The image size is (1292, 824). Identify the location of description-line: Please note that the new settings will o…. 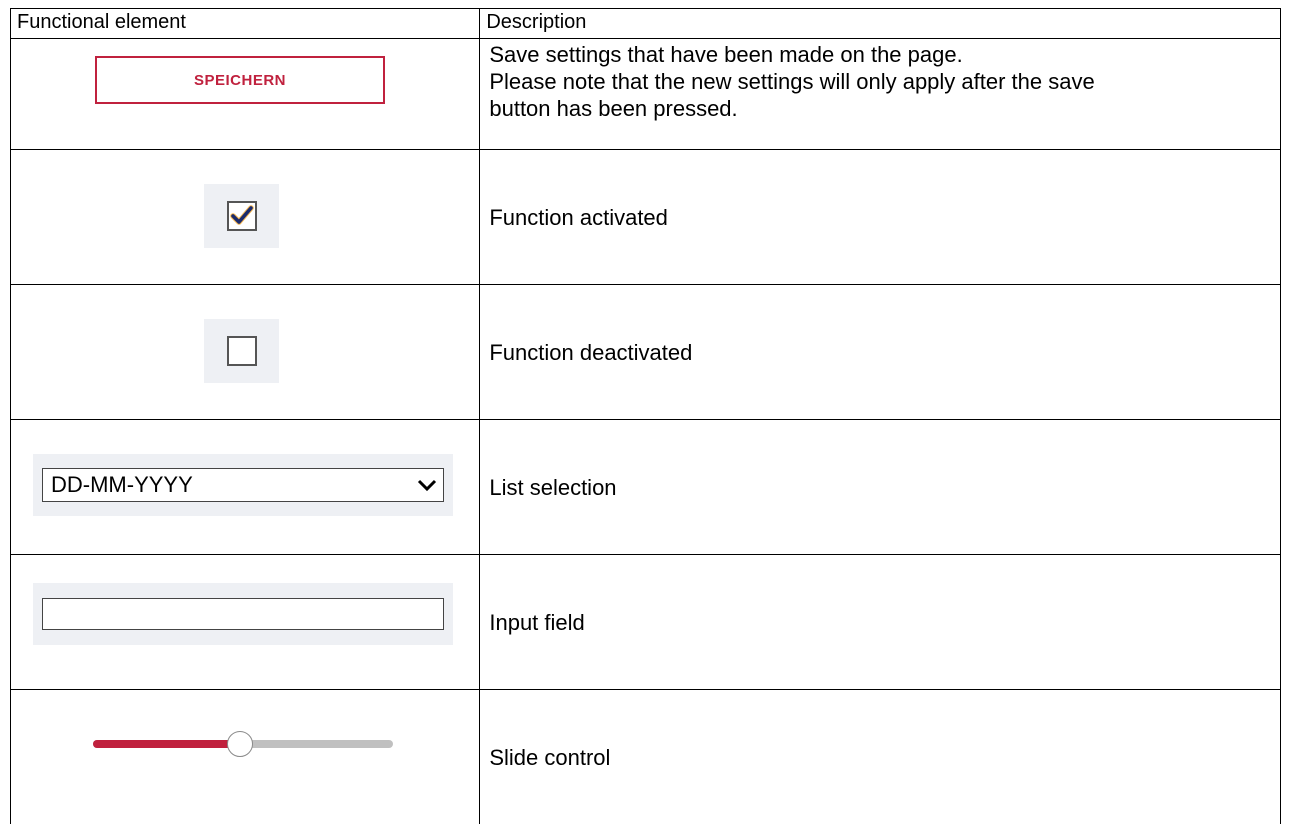
(884, 81).